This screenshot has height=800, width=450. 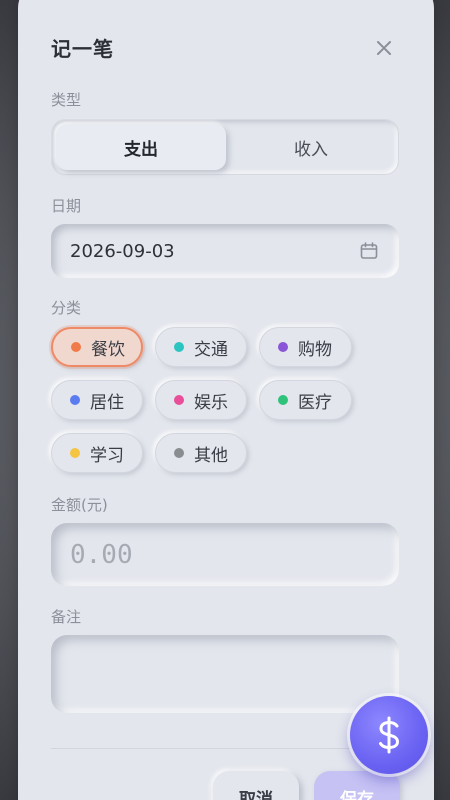 I want to click on footer-divider, so click(x=225, y=748).